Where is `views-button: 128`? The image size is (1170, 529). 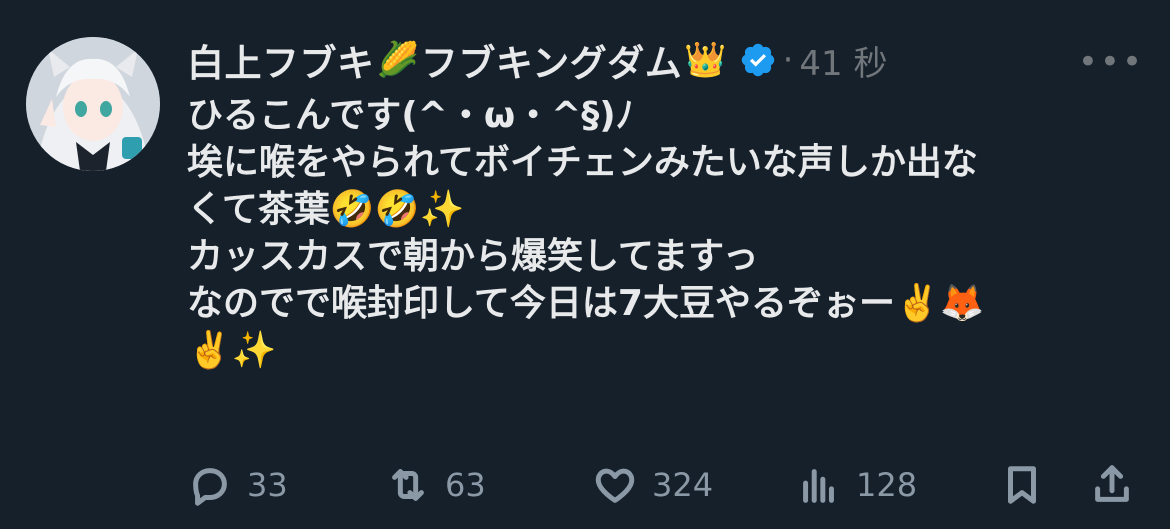 views-button: 128 is located at coordinates (856, 485).